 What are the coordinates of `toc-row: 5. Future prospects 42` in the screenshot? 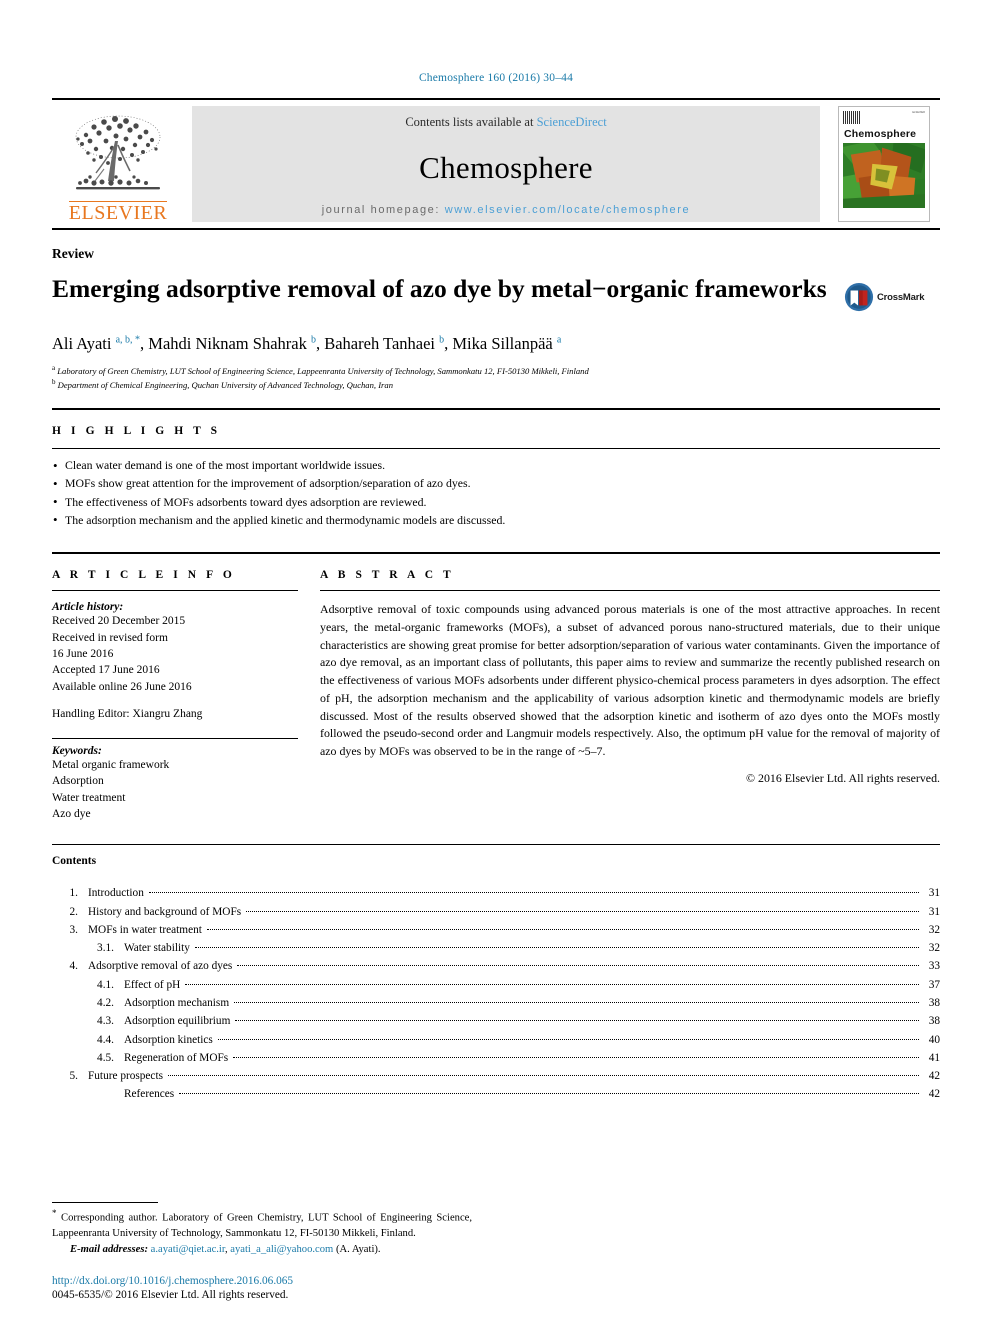 It's located at (496, 1076).